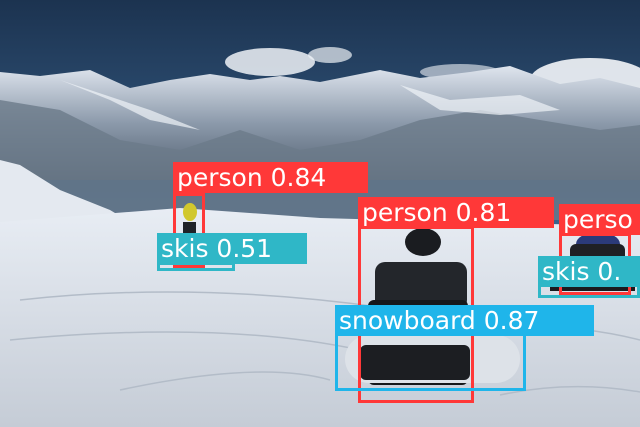 This screenshot has height=427, width=640. Describe the element at coordinates (232, 248) in the screenshot. I see `skis-detection-label: skis 0.51` at that location.